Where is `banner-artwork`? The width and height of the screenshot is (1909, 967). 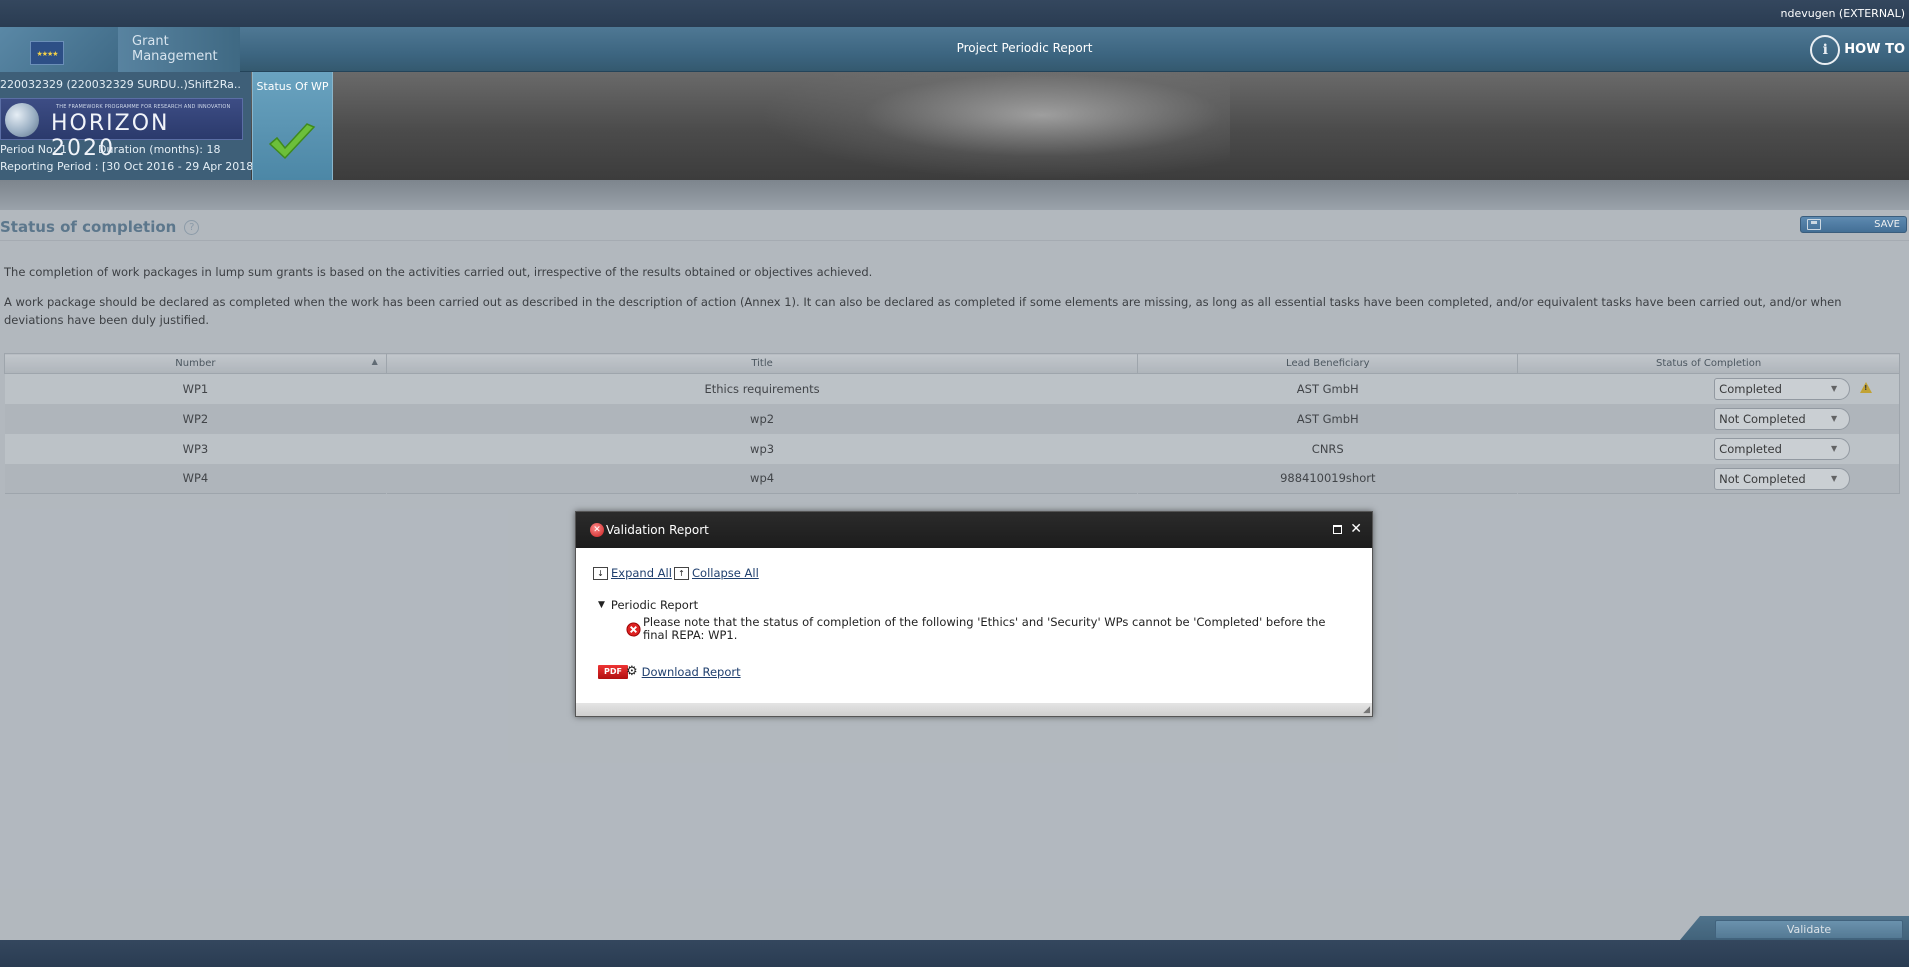 banner-artwork is located at coordinates (995, 126).